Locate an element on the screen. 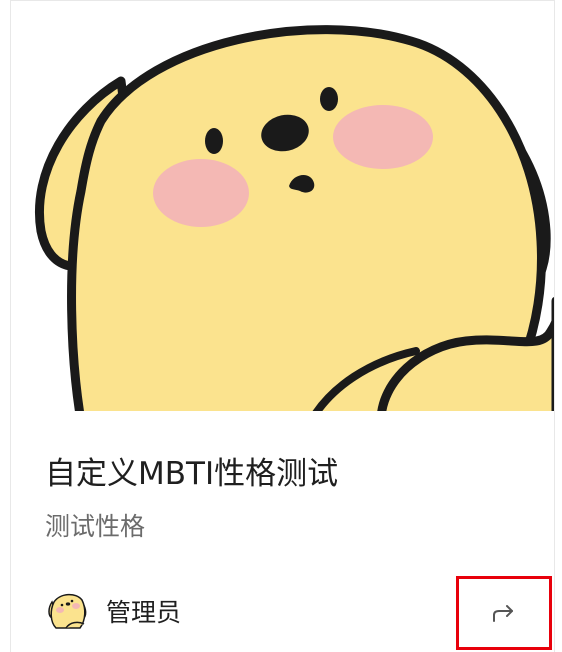  author-name: 管理员 is located at coordinates (143, 611).